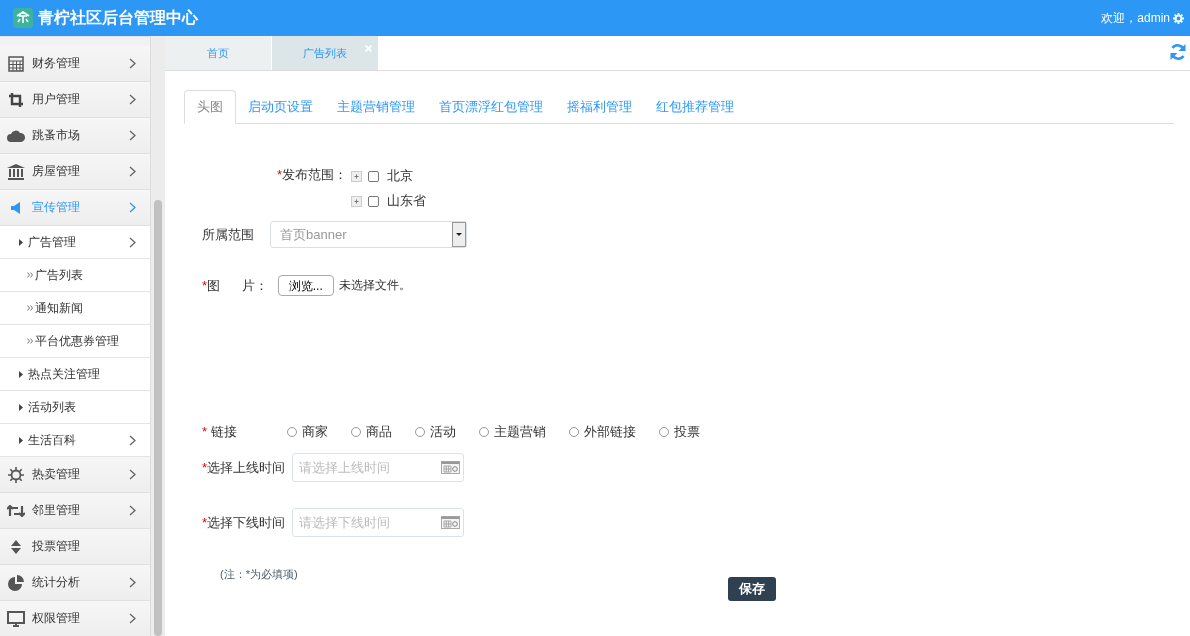  Describe the element at coordinates (752, 589) in the screenshot. I see `save-button: 保存` at that location.